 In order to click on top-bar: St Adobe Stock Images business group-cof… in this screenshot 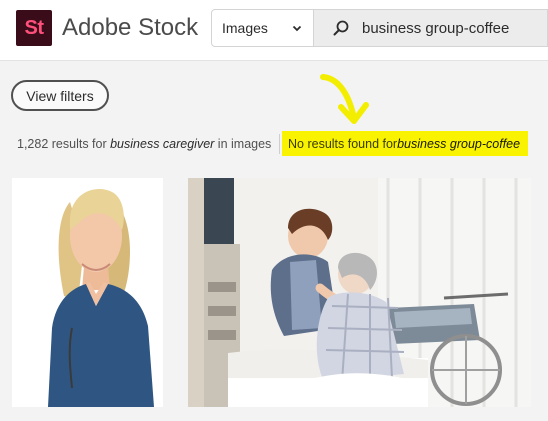, I will do `click(274, 30)`.